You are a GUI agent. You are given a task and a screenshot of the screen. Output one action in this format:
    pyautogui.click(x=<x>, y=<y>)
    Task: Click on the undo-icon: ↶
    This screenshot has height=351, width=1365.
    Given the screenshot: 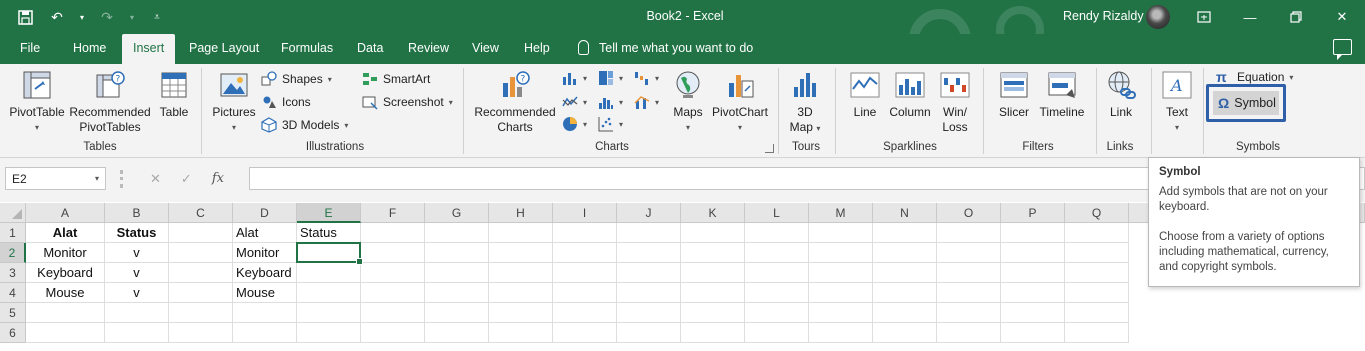 What is the action you would take?
    pyautogui.click(x=57, y=17)
    